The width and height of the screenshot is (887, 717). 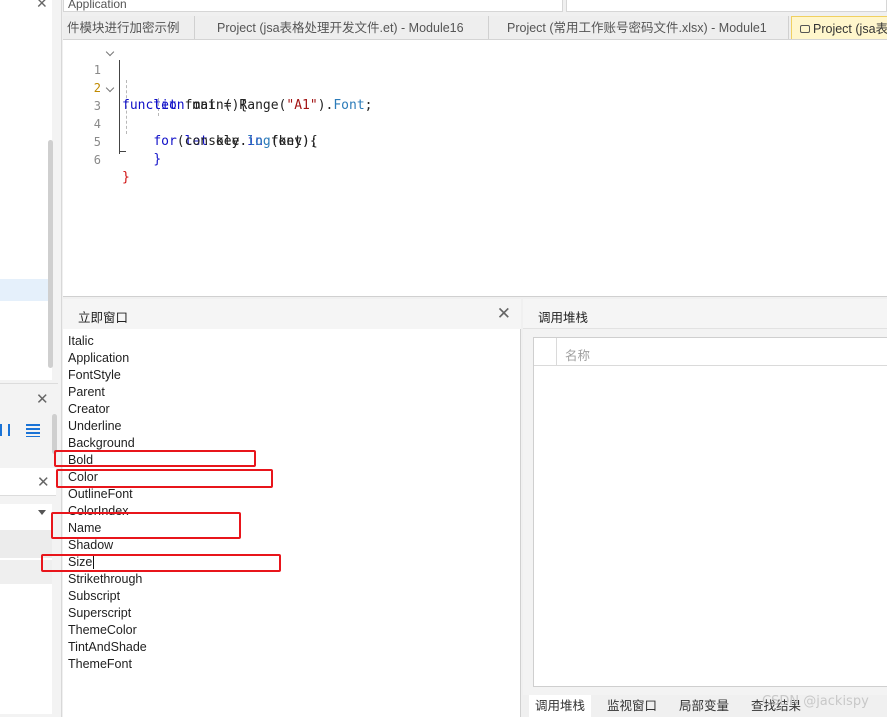 I want to click on immediate-output-line: OutlineFont, so click(x=107, y=494).